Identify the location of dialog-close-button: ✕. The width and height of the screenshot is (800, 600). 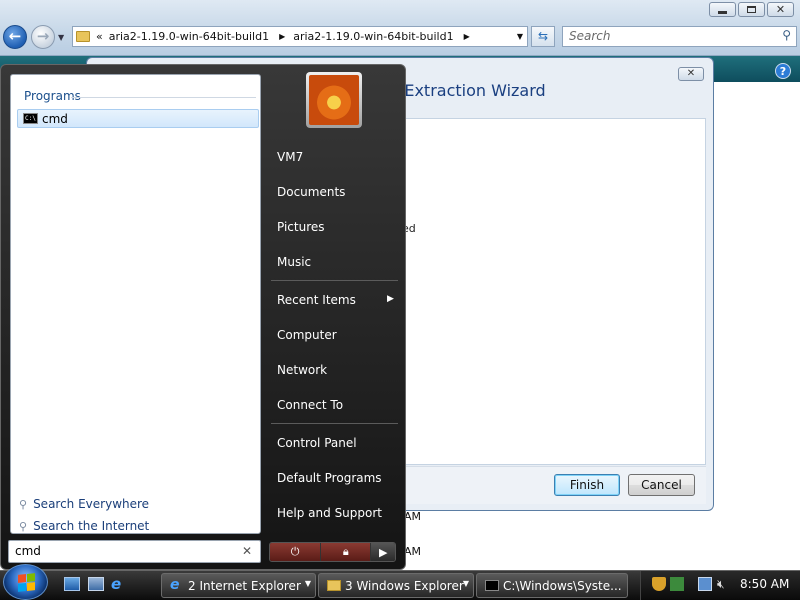
(691, 74).